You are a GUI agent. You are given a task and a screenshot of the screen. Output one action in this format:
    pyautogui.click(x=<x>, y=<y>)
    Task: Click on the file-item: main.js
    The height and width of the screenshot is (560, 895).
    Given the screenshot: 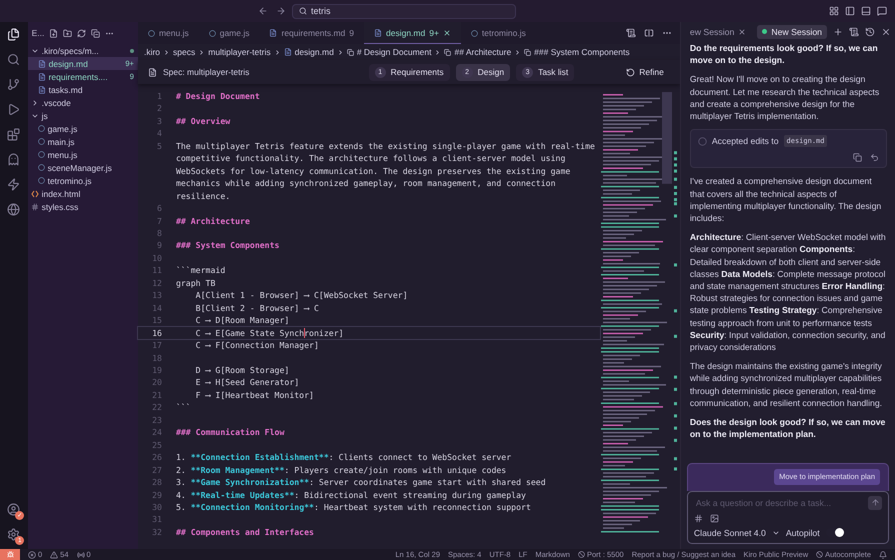 What is the action you would take?
    pyautogui.click(x=83, y=141)
    